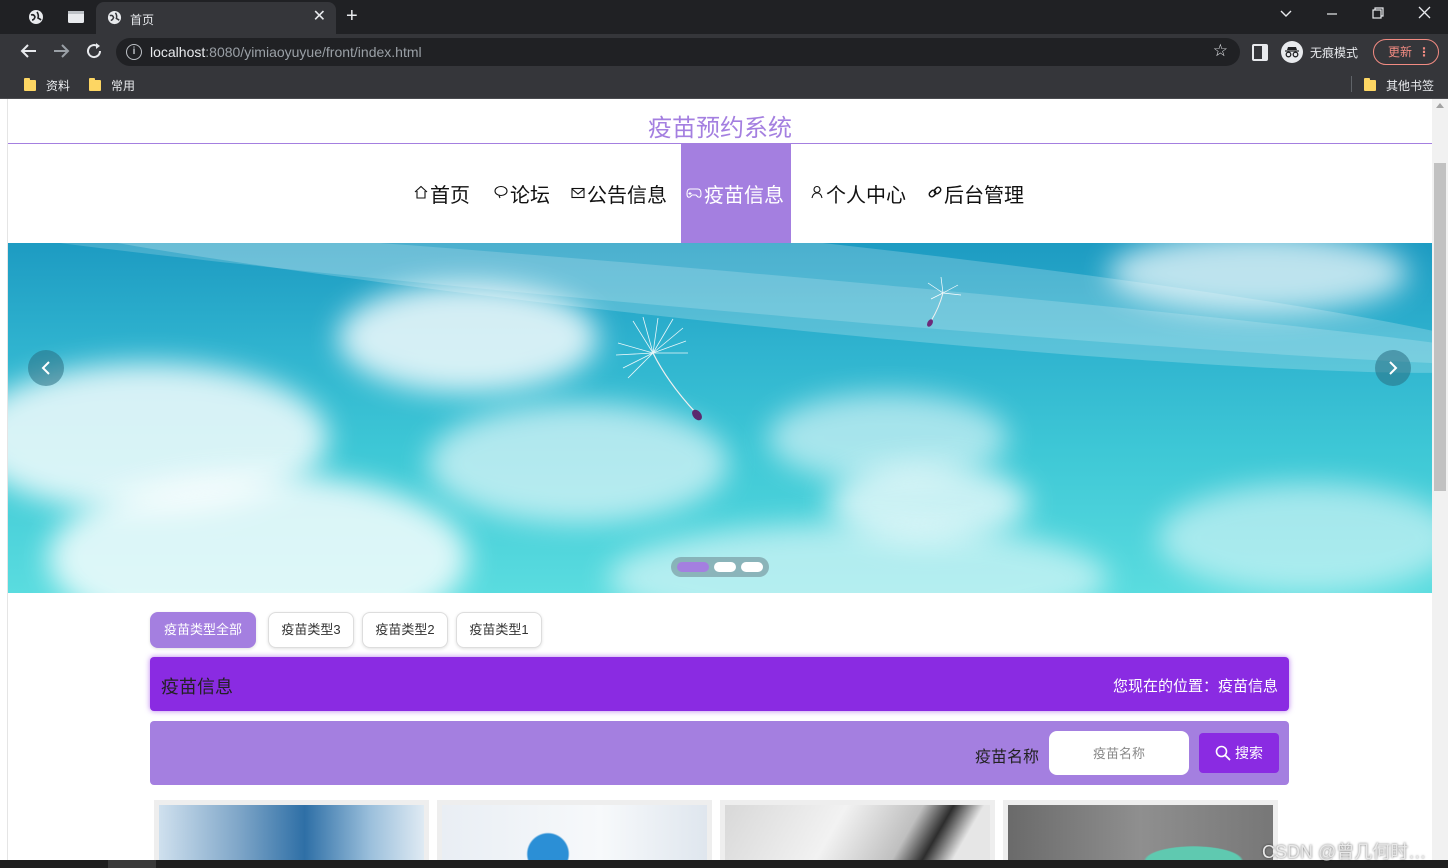  I want to click on more-vert-icon: ⋮, so click(1424, 52).